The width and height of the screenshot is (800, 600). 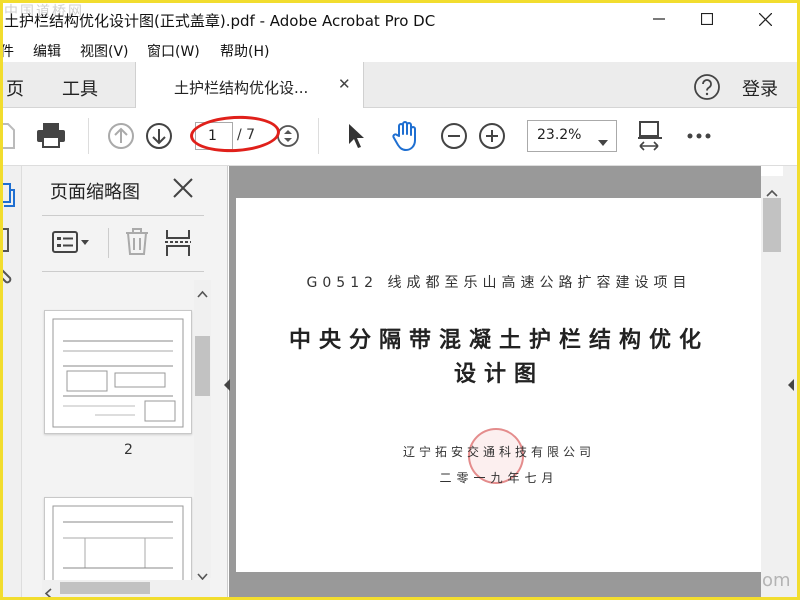 I want to click on maximize-button, so click(x=707, y=19).